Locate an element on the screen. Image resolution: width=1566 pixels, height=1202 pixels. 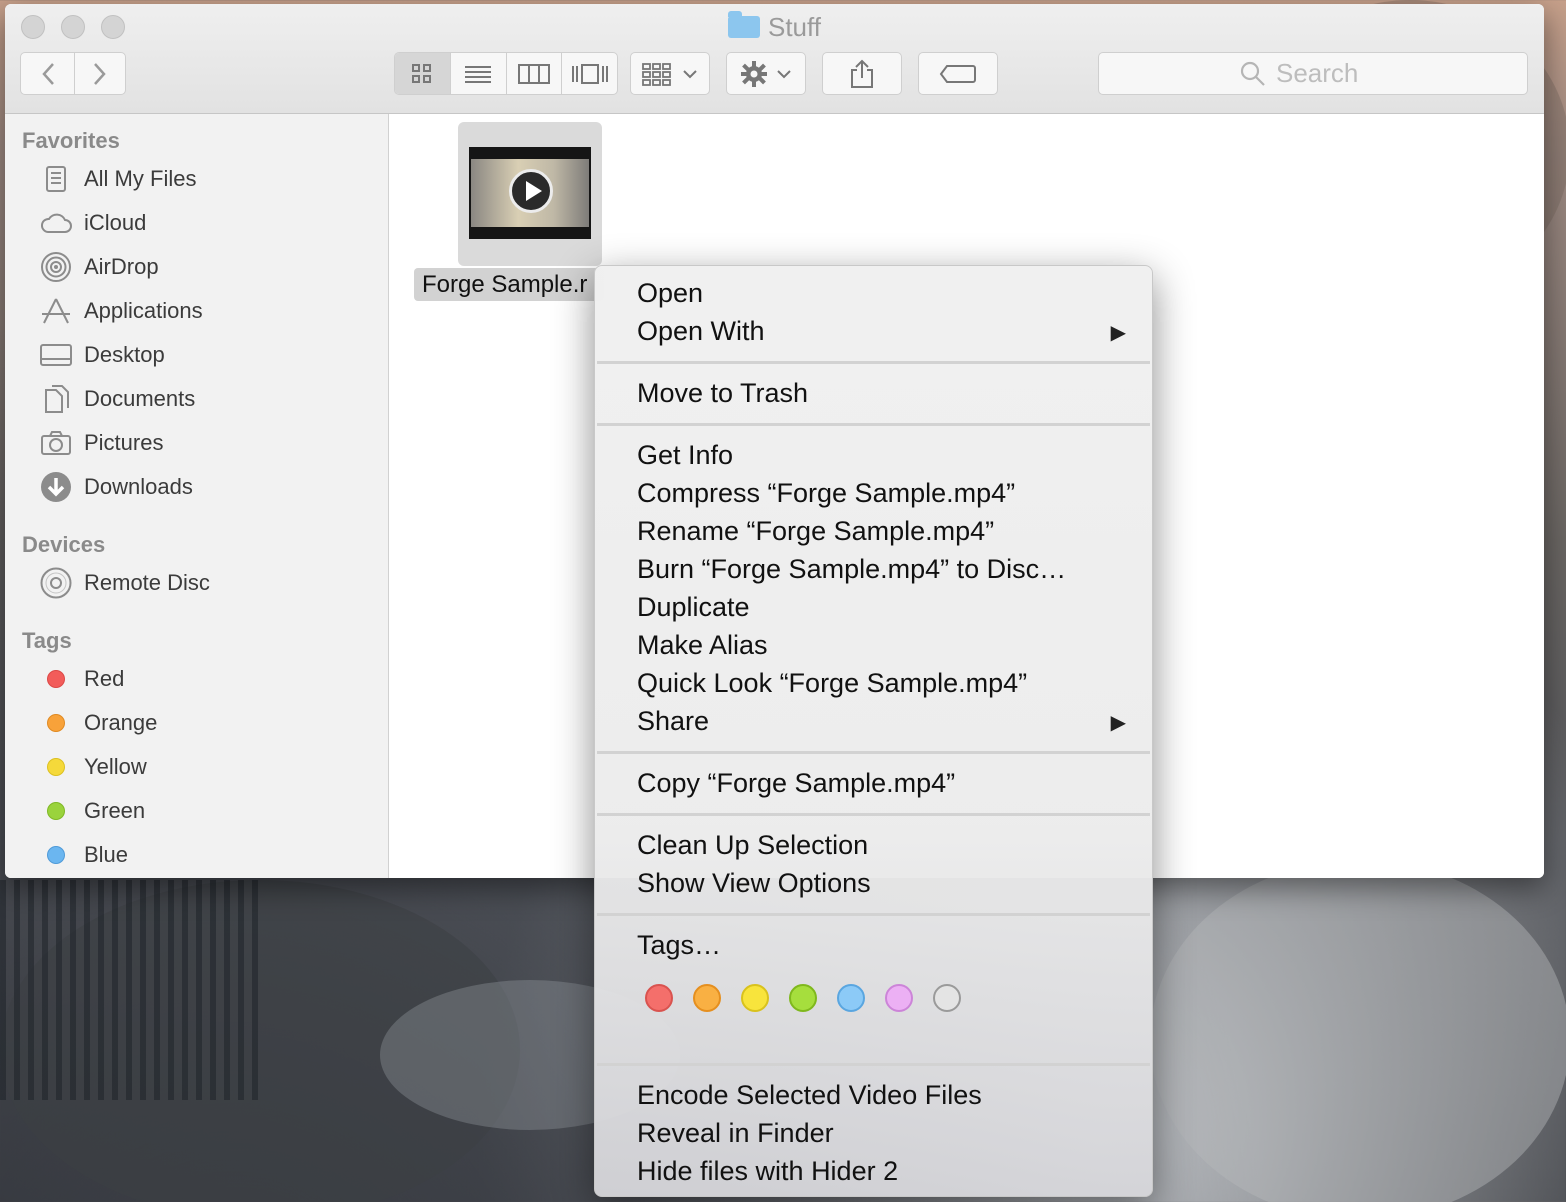
sidebar-item-pictures: Pictures is located at coordinates (205, 443).